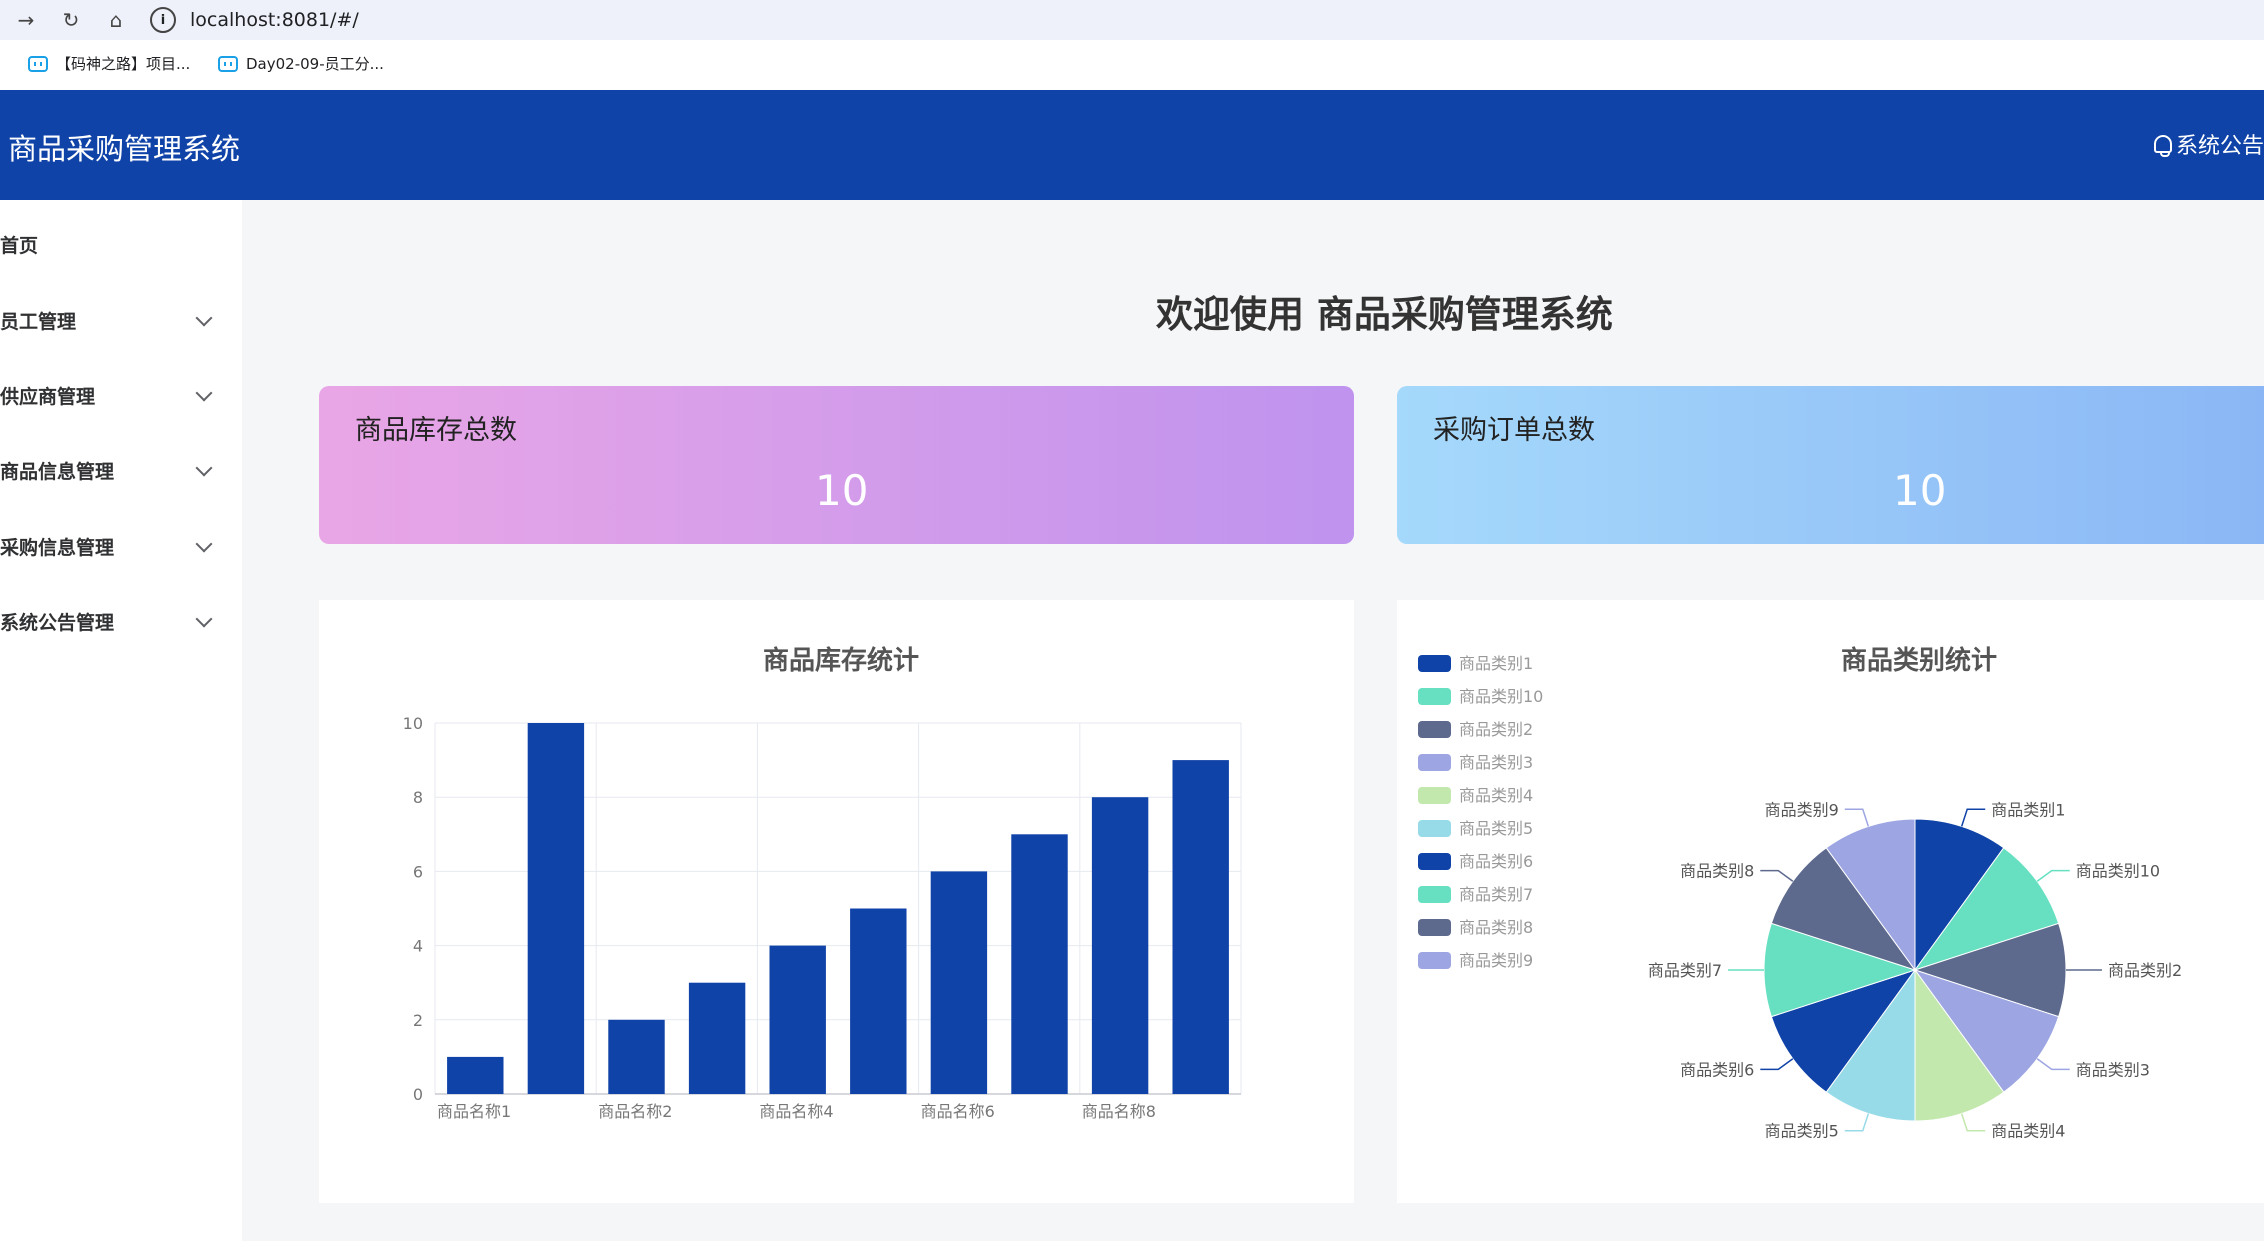  Describe the element at coordinates (274, 20) in the screenshot. I see `url-text: localhost:8081/#/` at that location.